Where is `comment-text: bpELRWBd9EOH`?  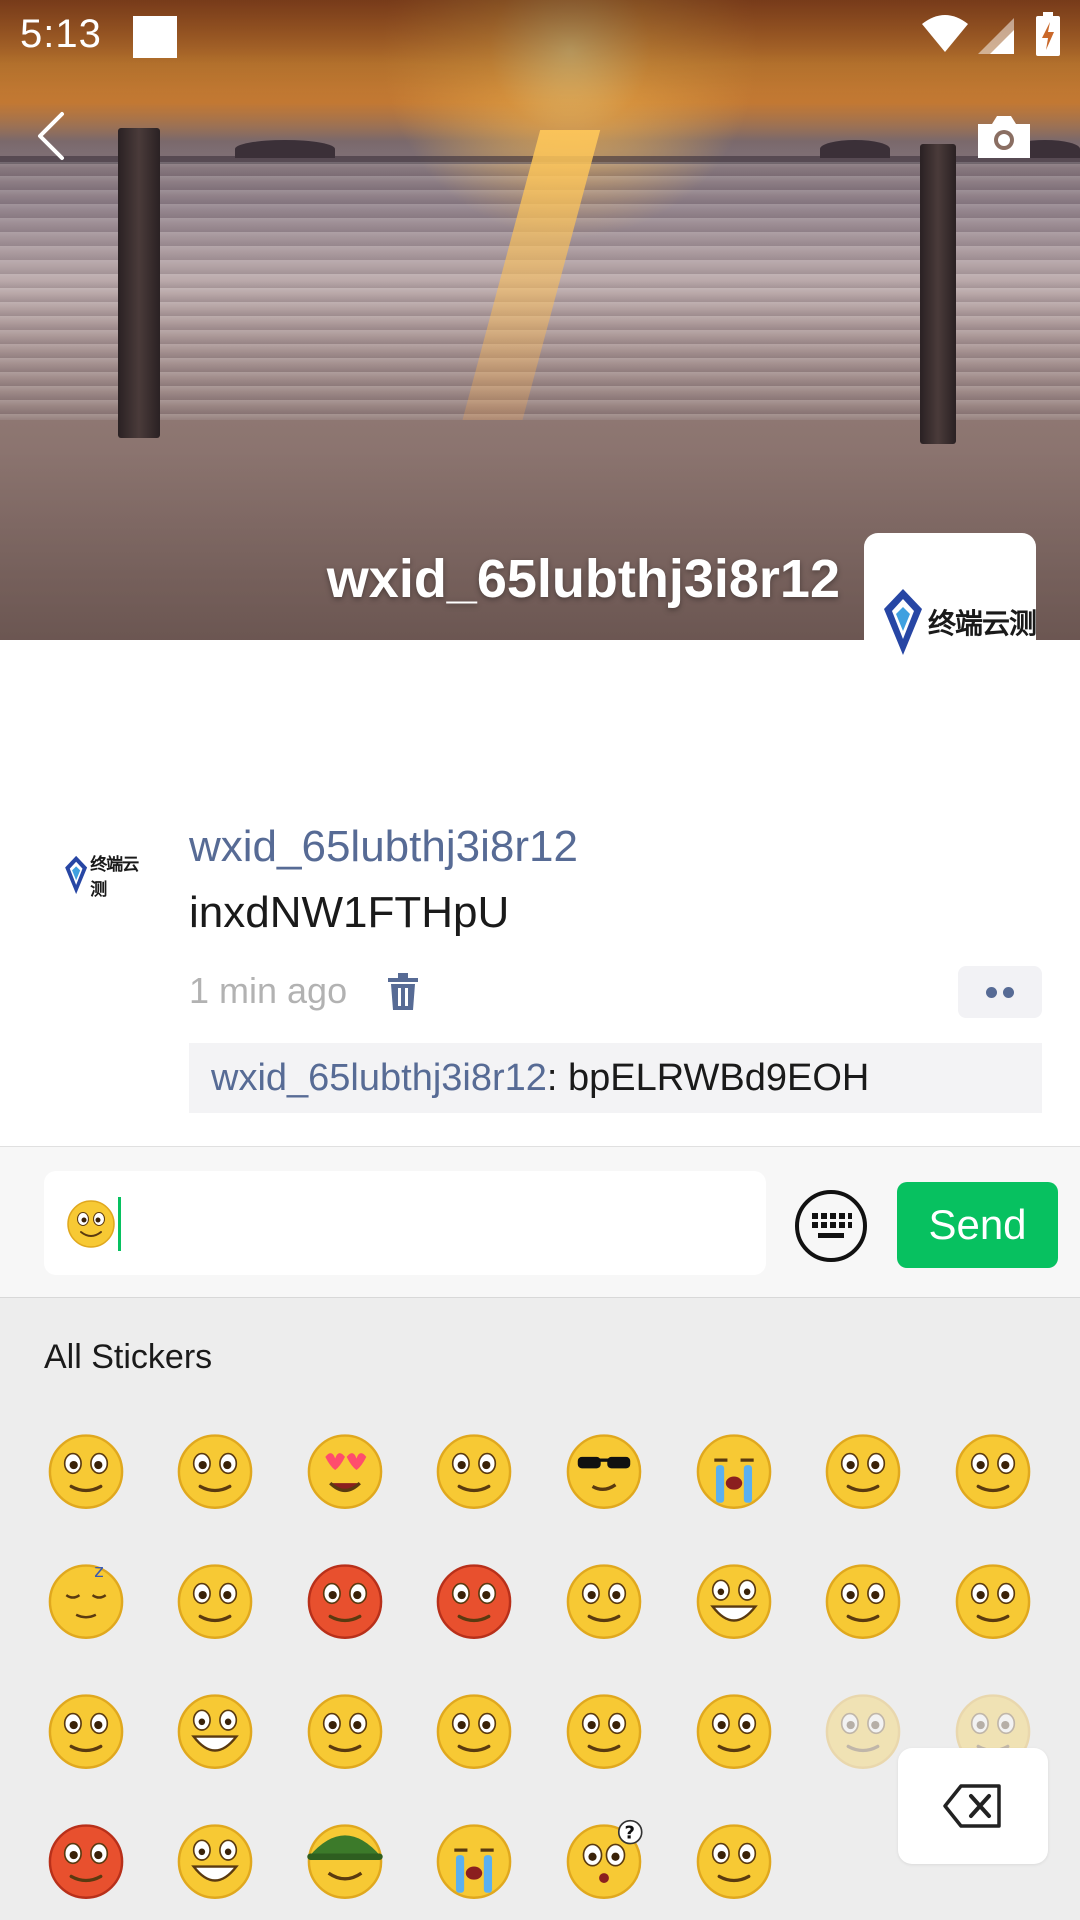
comment-text: bpELRWBd9EOH is located at coordinates (719, 1078).